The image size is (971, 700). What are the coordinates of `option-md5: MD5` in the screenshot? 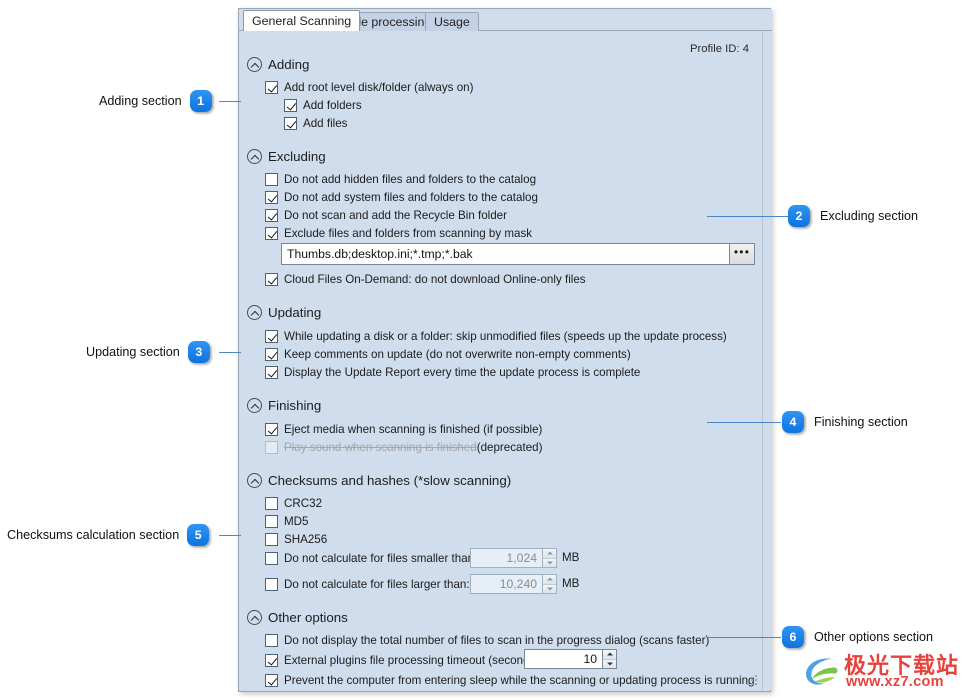 It's located at (286, 521).